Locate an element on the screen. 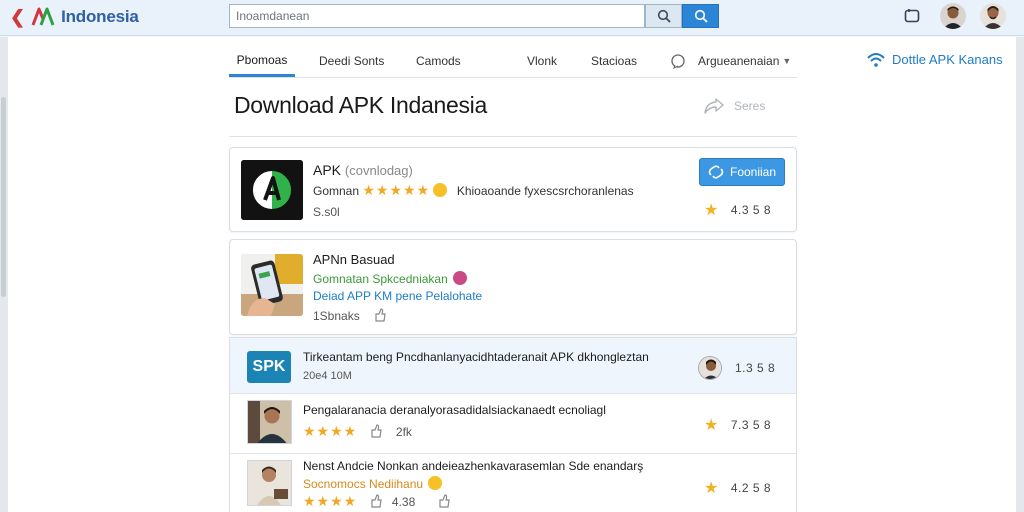 This screenshot has width=1024, height=512. tab-label: Camods is located at coordinates (438, 61).